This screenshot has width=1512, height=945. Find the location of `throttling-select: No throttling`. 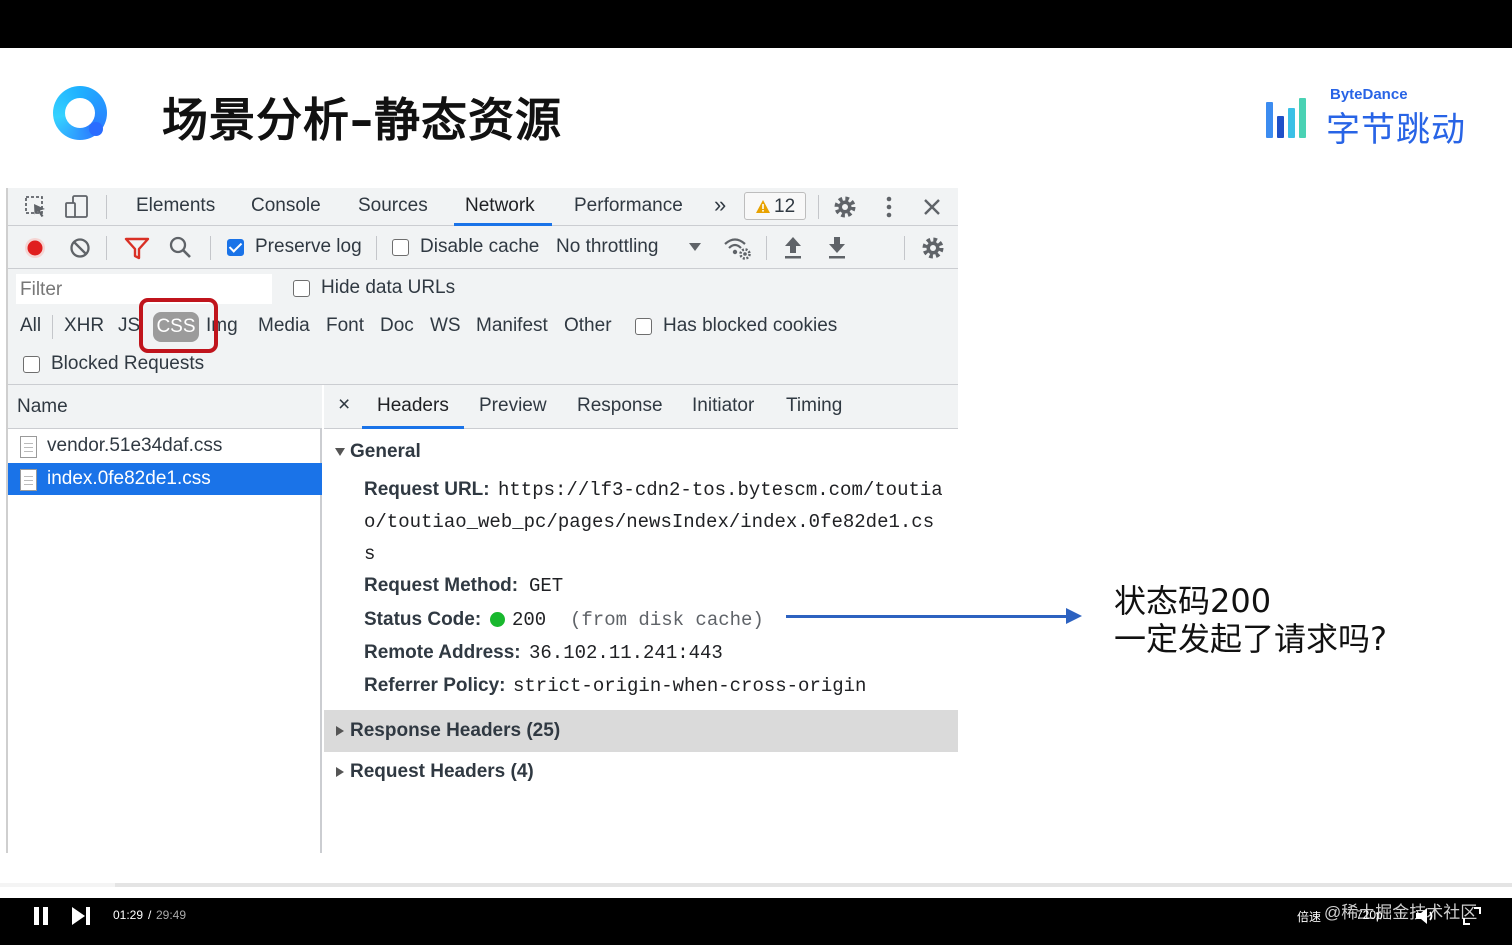

throttling-select: No throttling is located at coordinates (607, 247).